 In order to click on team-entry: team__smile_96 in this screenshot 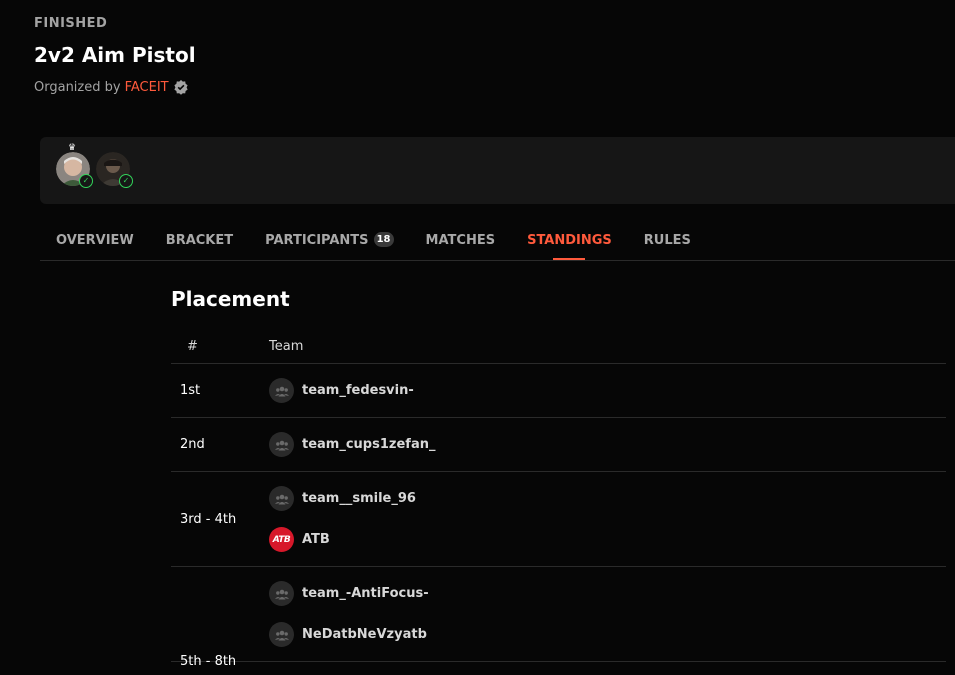, I will do `click(342, 498)`.